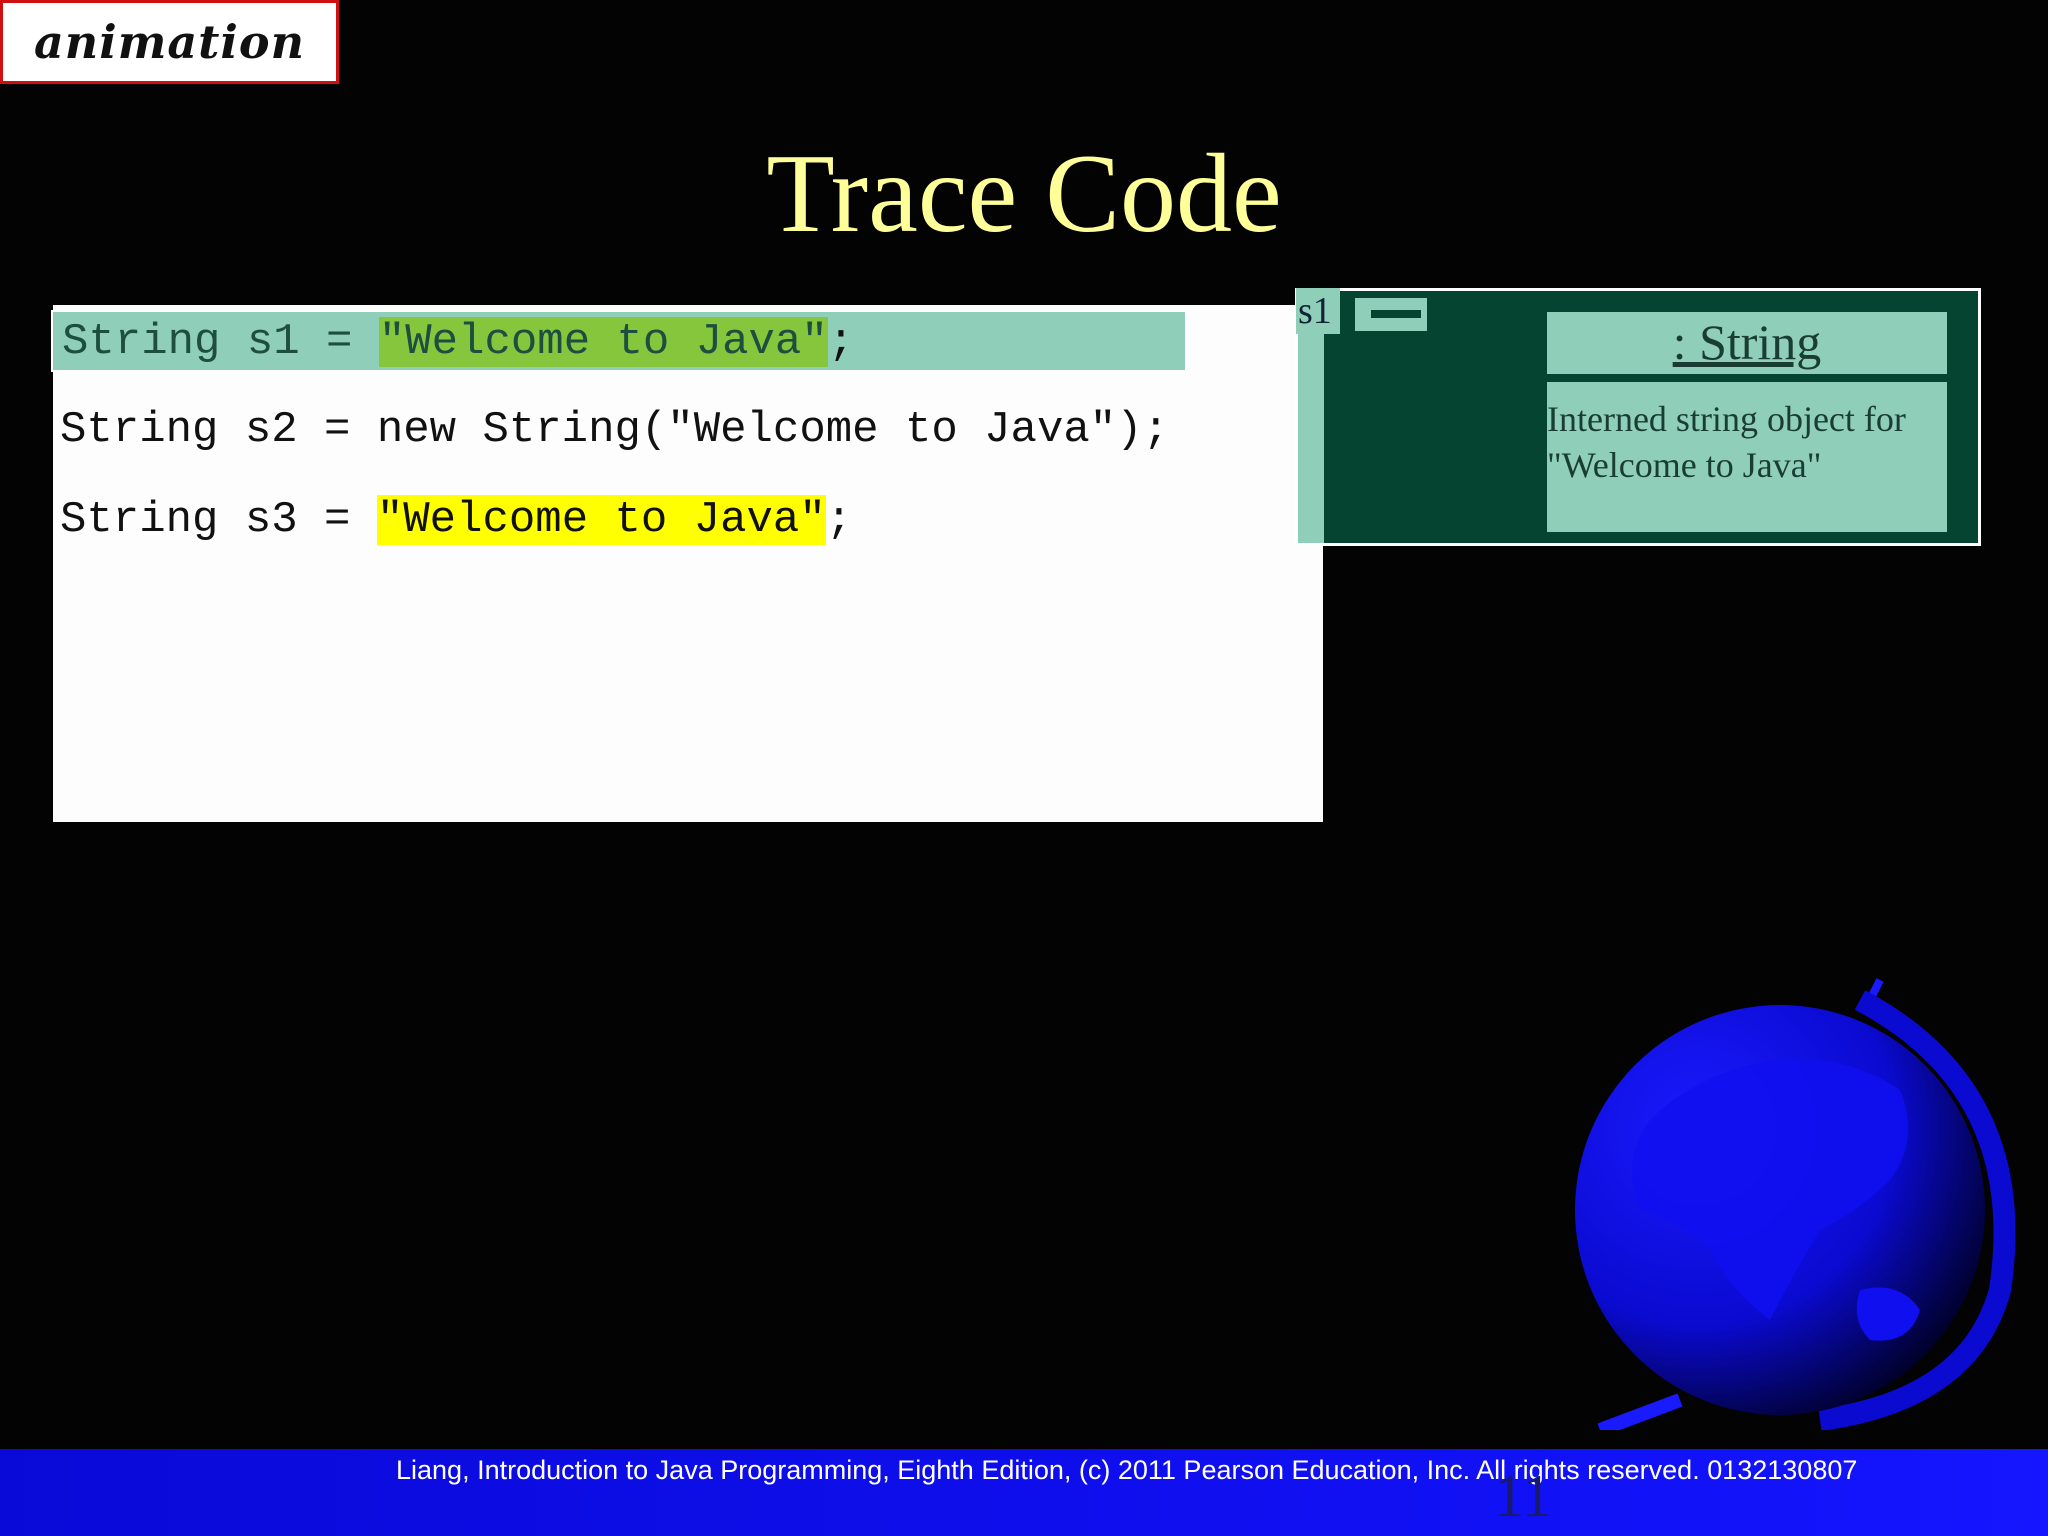  What do you see at coordinates (1523, 1496) in the screenshot?
I see `page-number: 11` at bounding box center [1523, 1496].